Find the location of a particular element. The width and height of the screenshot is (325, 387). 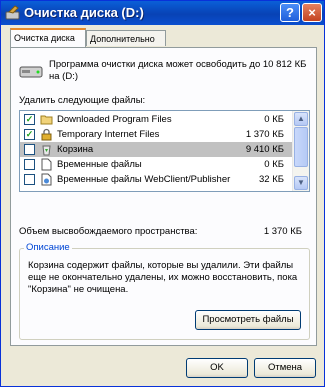

help-button: ? is located at coordinates (290, 12).